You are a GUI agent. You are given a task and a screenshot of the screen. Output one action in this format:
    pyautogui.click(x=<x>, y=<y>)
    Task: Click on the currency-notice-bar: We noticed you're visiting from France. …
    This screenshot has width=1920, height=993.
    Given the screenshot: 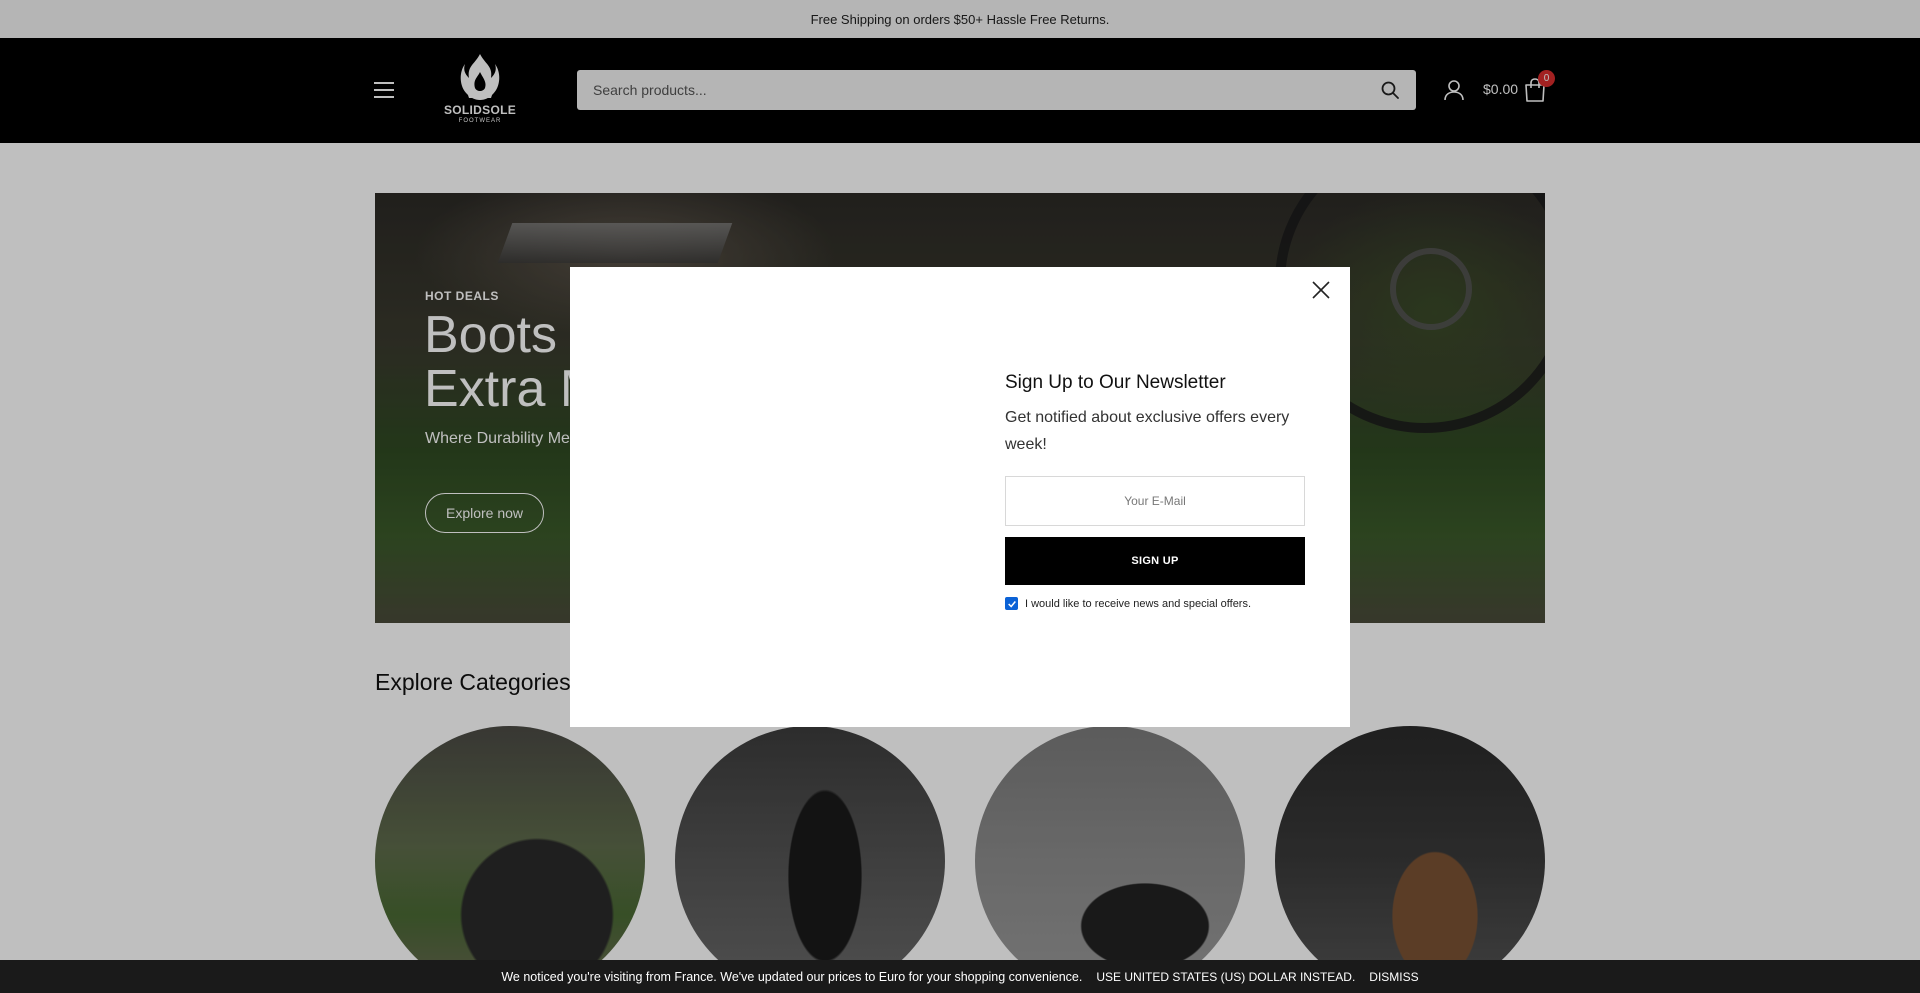 What is the action you would take?
    pyautogui.click(x=960, y=976)
    